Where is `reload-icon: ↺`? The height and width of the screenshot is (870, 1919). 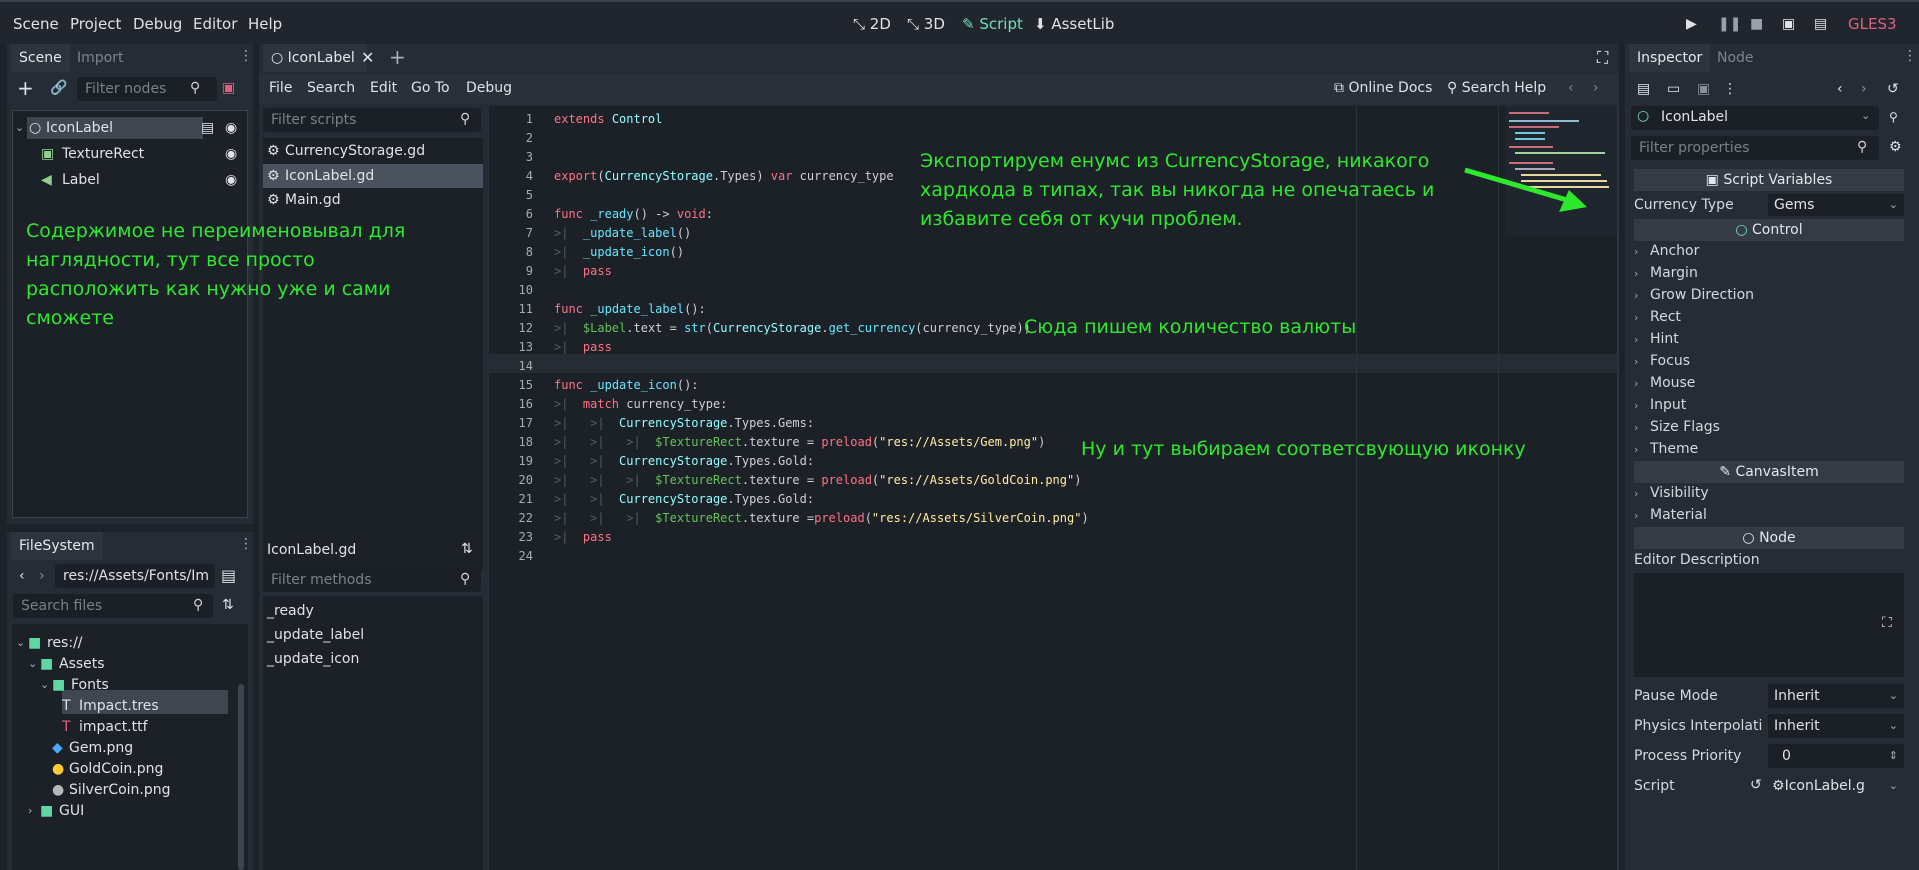 reload-icon: ↺ is located at coordinates (1756, 785).